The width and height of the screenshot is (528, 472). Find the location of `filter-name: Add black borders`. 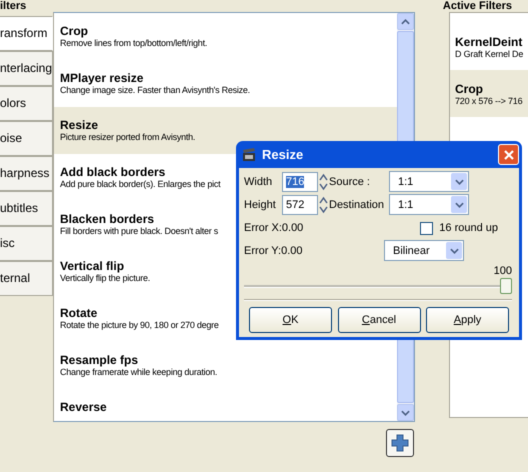

filter-name: Add black borders is located at coordinates (113, 172).